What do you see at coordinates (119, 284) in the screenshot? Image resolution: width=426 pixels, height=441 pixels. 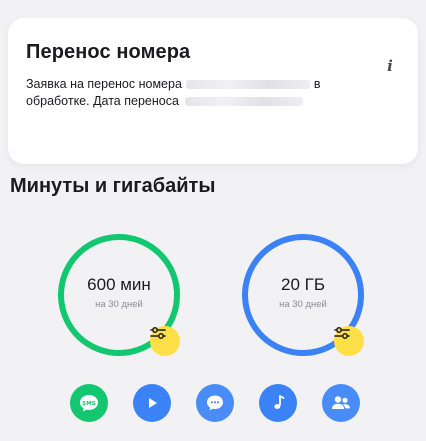 I see `minutes-value: 600 мин` at bounding box center [119, 284].